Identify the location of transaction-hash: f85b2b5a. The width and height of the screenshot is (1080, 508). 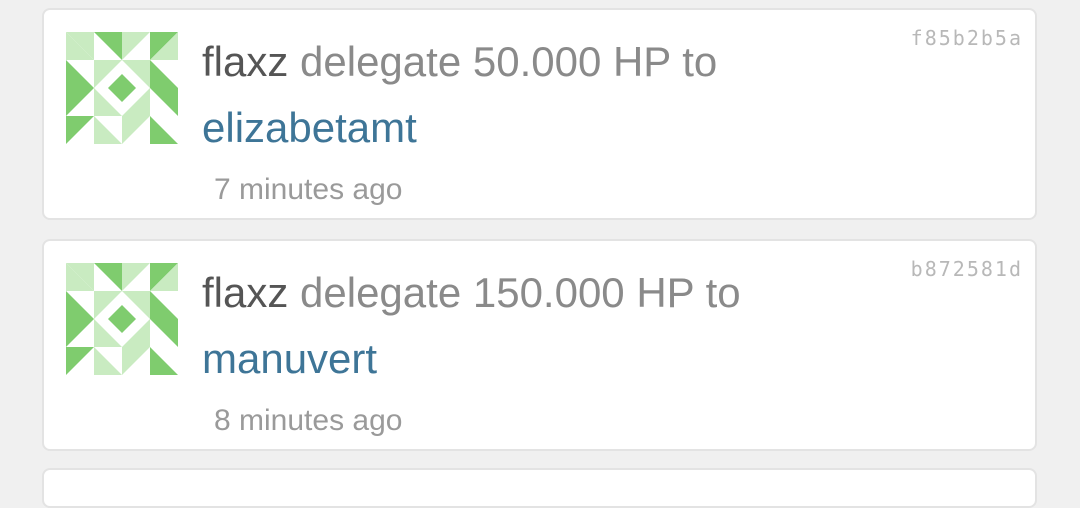
(967, 38).